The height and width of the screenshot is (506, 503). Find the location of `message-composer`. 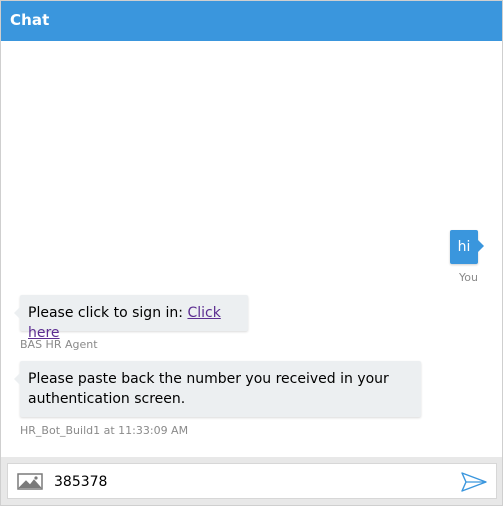

message-composer is located at coordinates (251, 481).